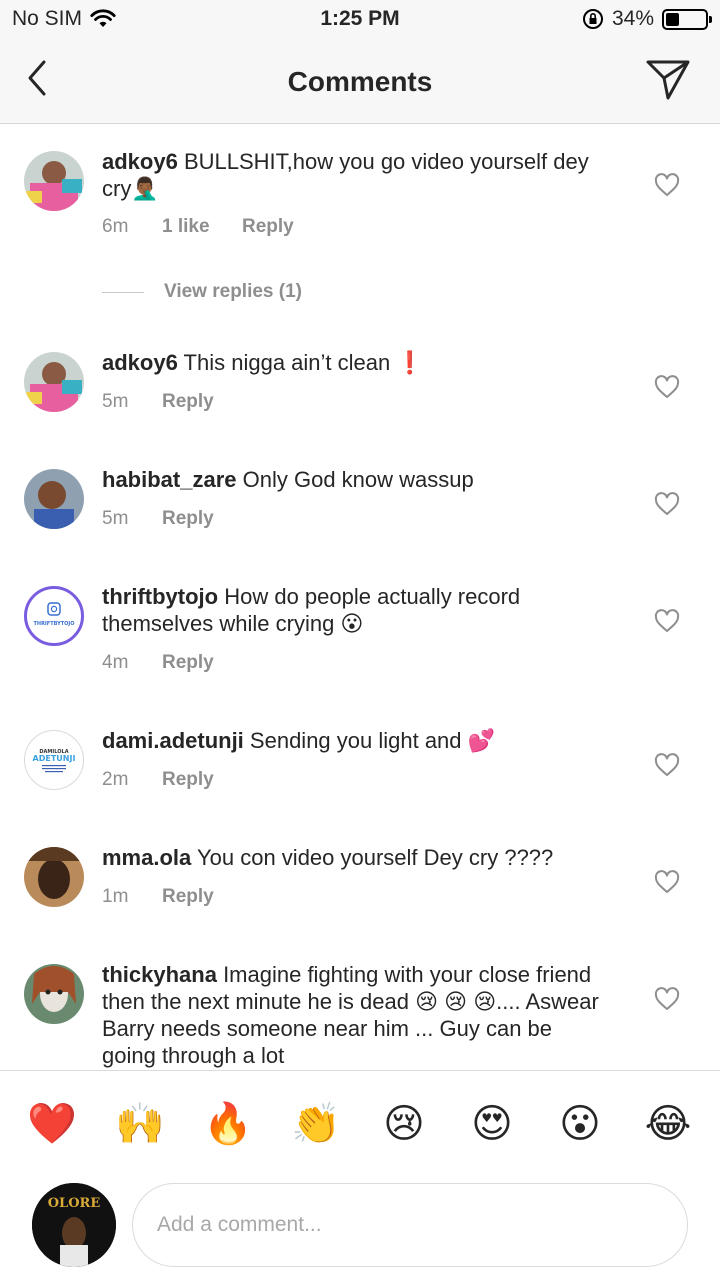  I want to click on avatar-text: THRIFTBYTOJO, so click(53, 624).